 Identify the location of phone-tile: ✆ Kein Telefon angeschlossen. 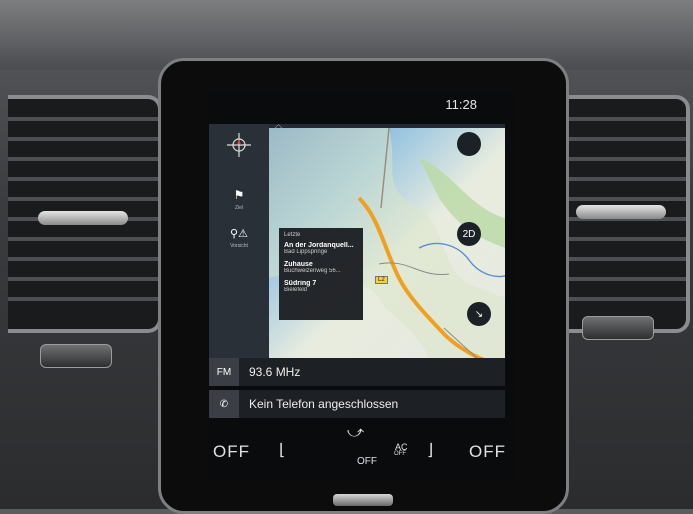
(357, 404).